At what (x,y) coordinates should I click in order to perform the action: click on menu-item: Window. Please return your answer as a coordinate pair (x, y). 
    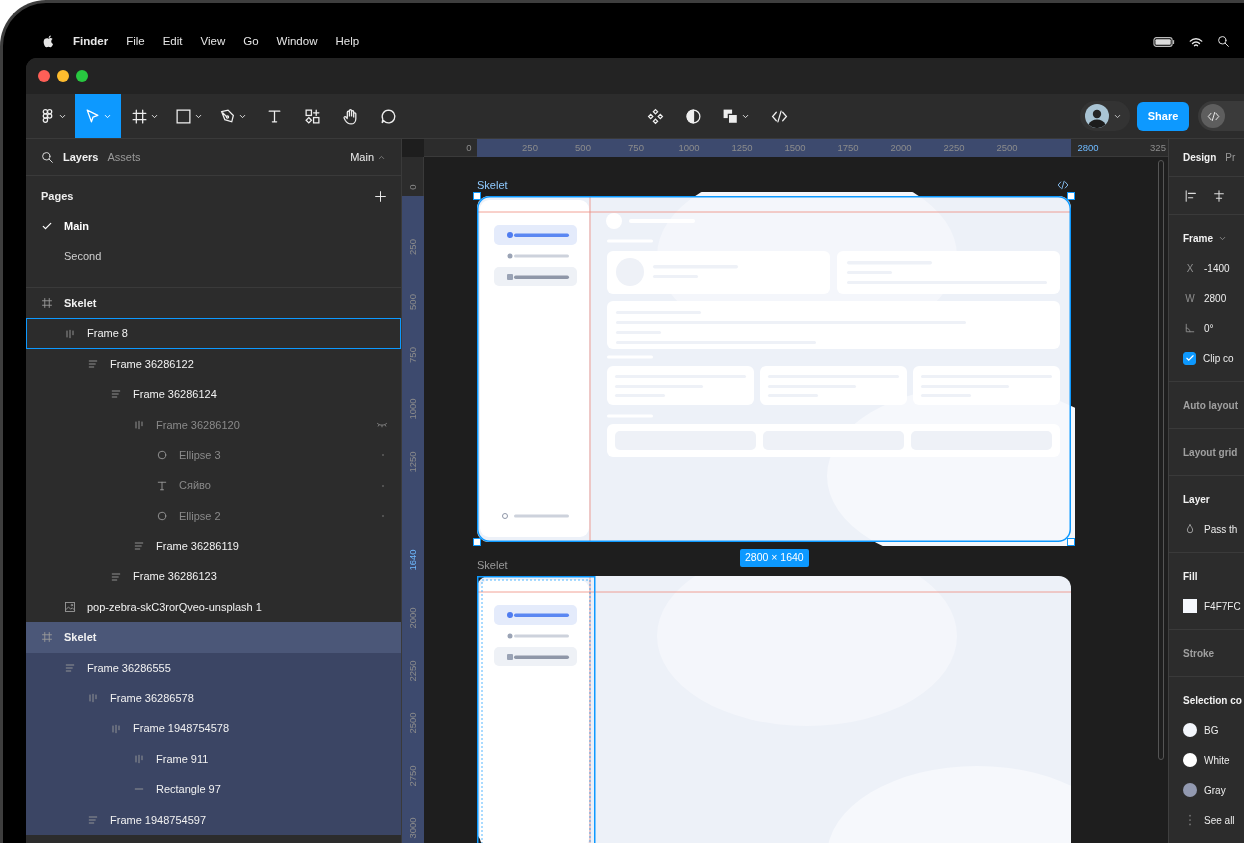
    Looking at the image, I should click on (297, 41).